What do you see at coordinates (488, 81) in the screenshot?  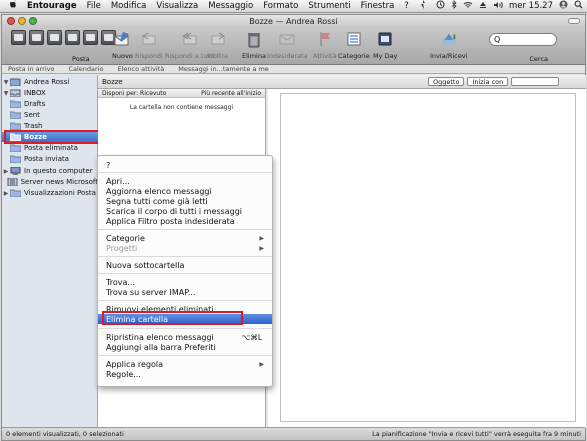 I see `filter-mode-select: Inizia con` at bounding box center [488, 81].